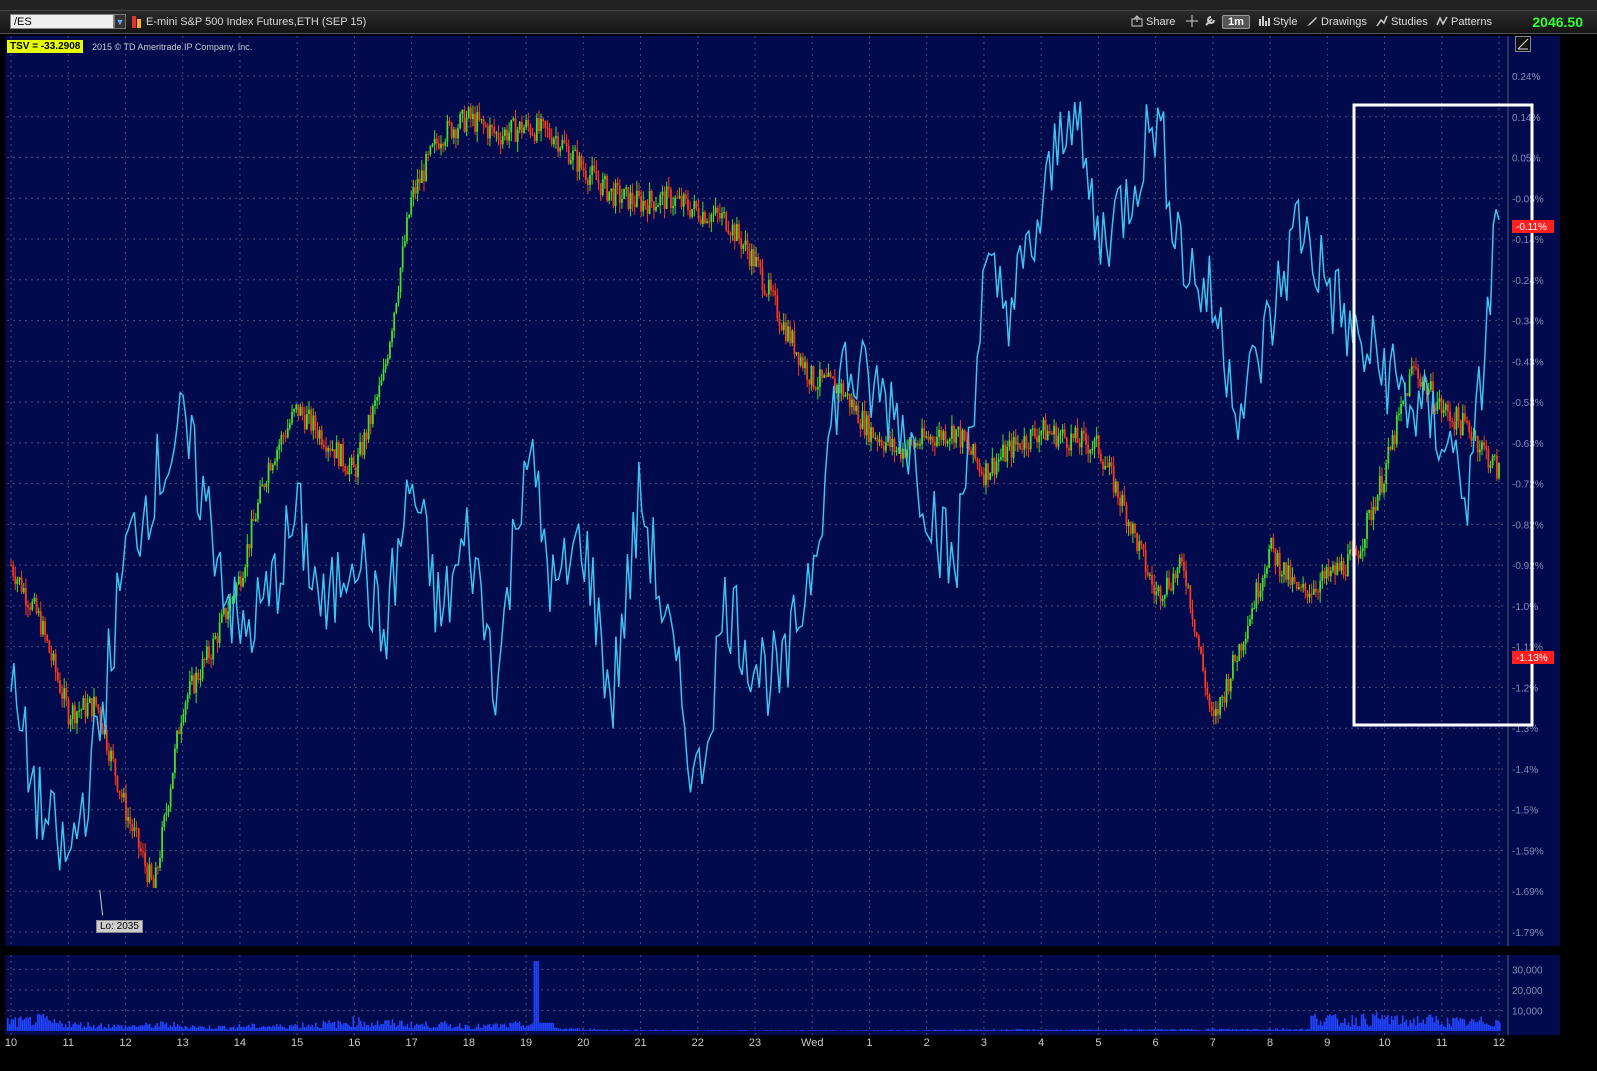 Image resolution: width=1597 pixels, height=1071 pixels. What do you see at coordinates (62, 21) in the screenshot?
I see `symbol-input: /ES` at bounding box center [62, 21].